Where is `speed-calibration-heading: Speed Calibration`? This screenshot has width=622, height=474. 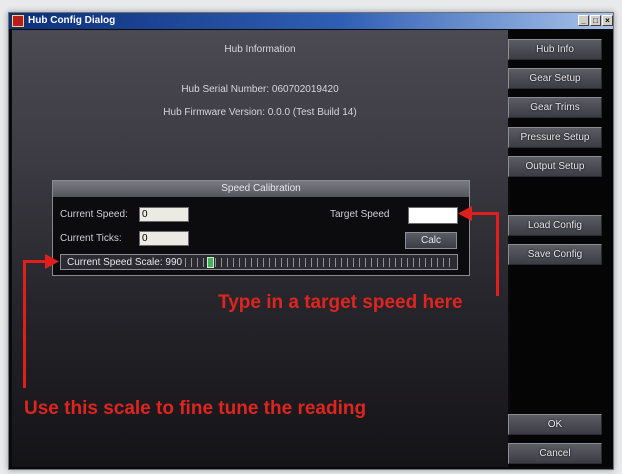 speed-calibration-heading: Speed Calibration is located at coordinates (261, 189).